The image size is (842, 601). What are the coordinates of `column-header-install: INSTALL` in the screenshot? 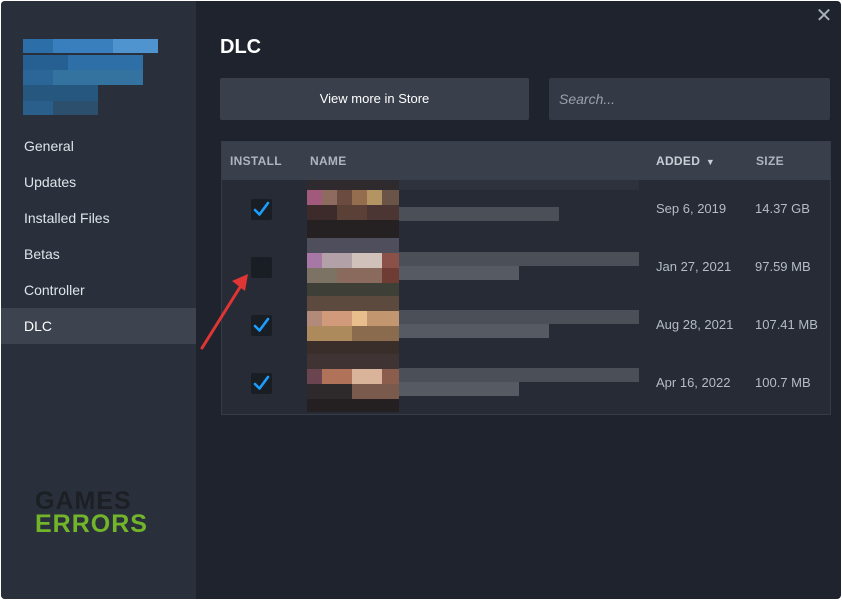 It's located at (256, 161).